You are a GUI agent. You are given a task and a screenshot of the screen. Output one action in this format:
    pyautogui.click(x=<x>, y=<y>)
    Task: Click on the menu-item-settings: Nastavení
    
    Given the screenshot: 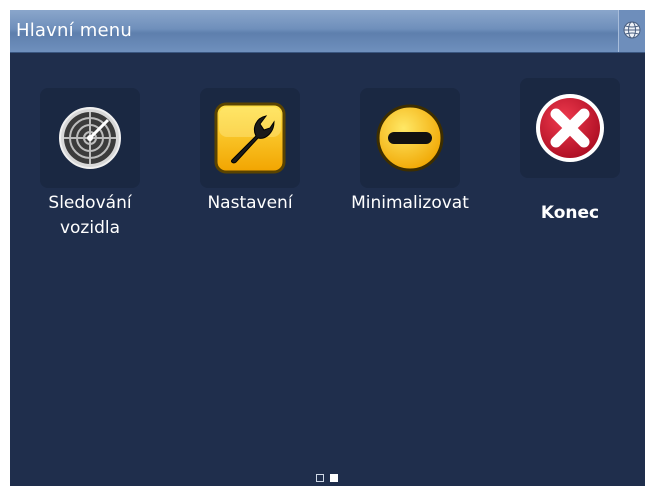 What is the action you would take?
    pyautogui.click(x=250, y=178)
    